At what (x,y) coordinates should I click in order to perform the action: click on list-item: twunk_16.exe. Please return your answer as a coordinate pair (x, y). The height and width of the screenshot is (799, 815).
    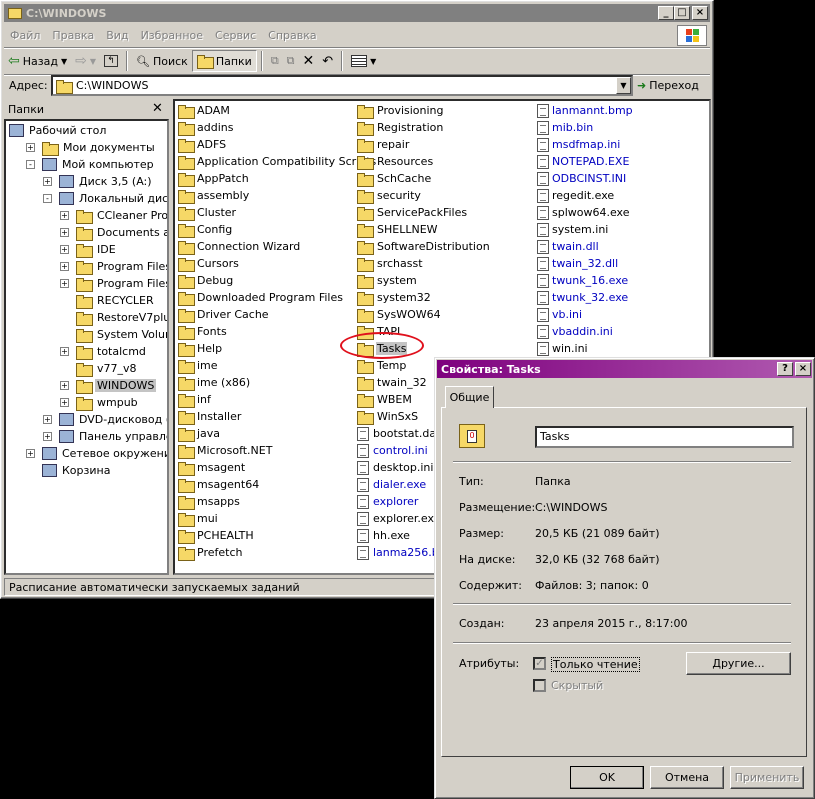
    Looking at the image, I should click on (582, 280).